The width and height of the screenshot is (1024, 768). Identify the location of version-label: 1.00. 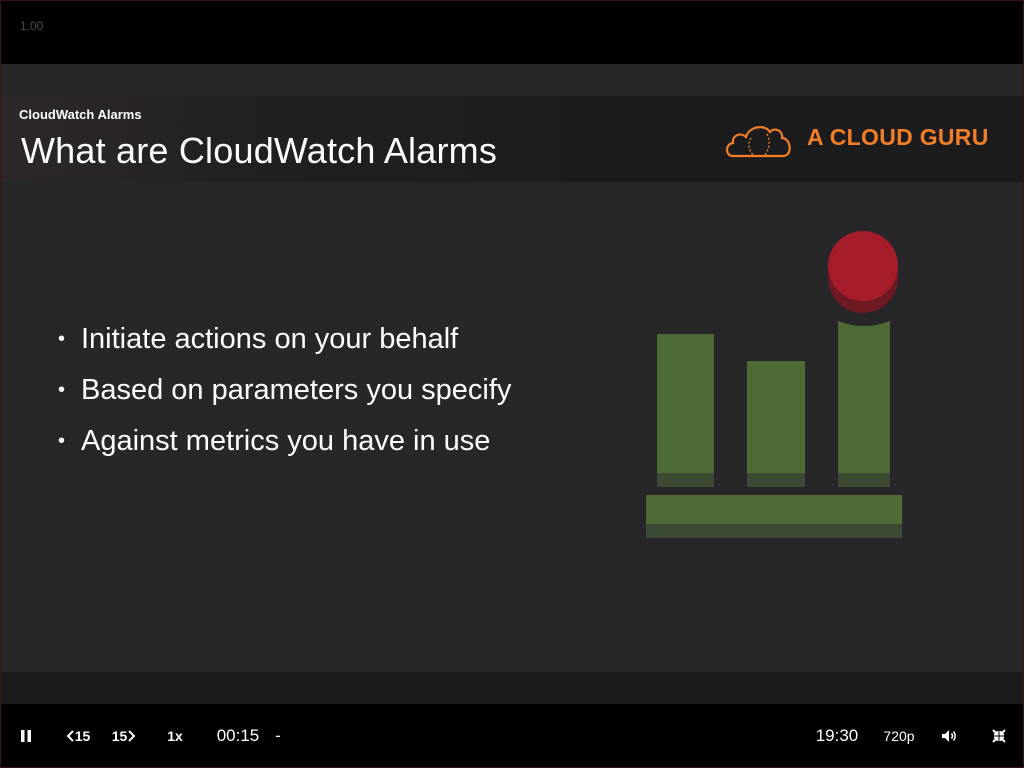
(32, 26).